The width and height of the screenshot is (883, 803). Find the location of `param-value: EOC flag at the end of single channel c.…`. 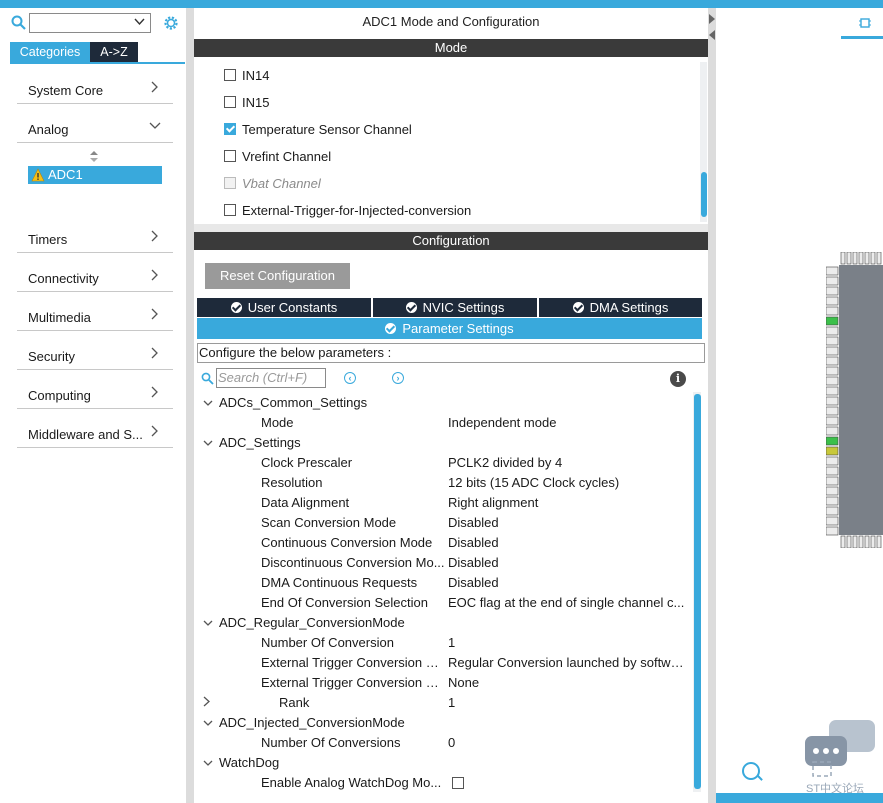

param-value: EOC flag at the end of single channel c.… is located at coordinates (568, 605).